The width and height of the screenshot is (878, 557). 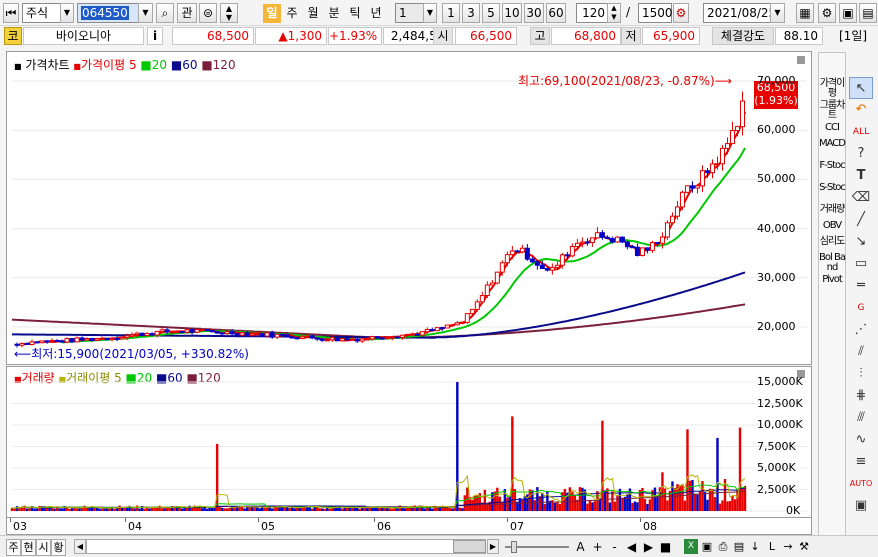 I want to click on date-dropdown-icon: ▼, so click(x=777, y=13).